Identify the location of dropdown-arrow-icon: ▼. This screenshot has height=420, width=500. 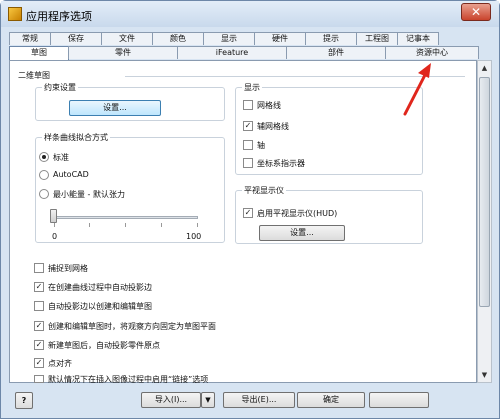
(208, 400).